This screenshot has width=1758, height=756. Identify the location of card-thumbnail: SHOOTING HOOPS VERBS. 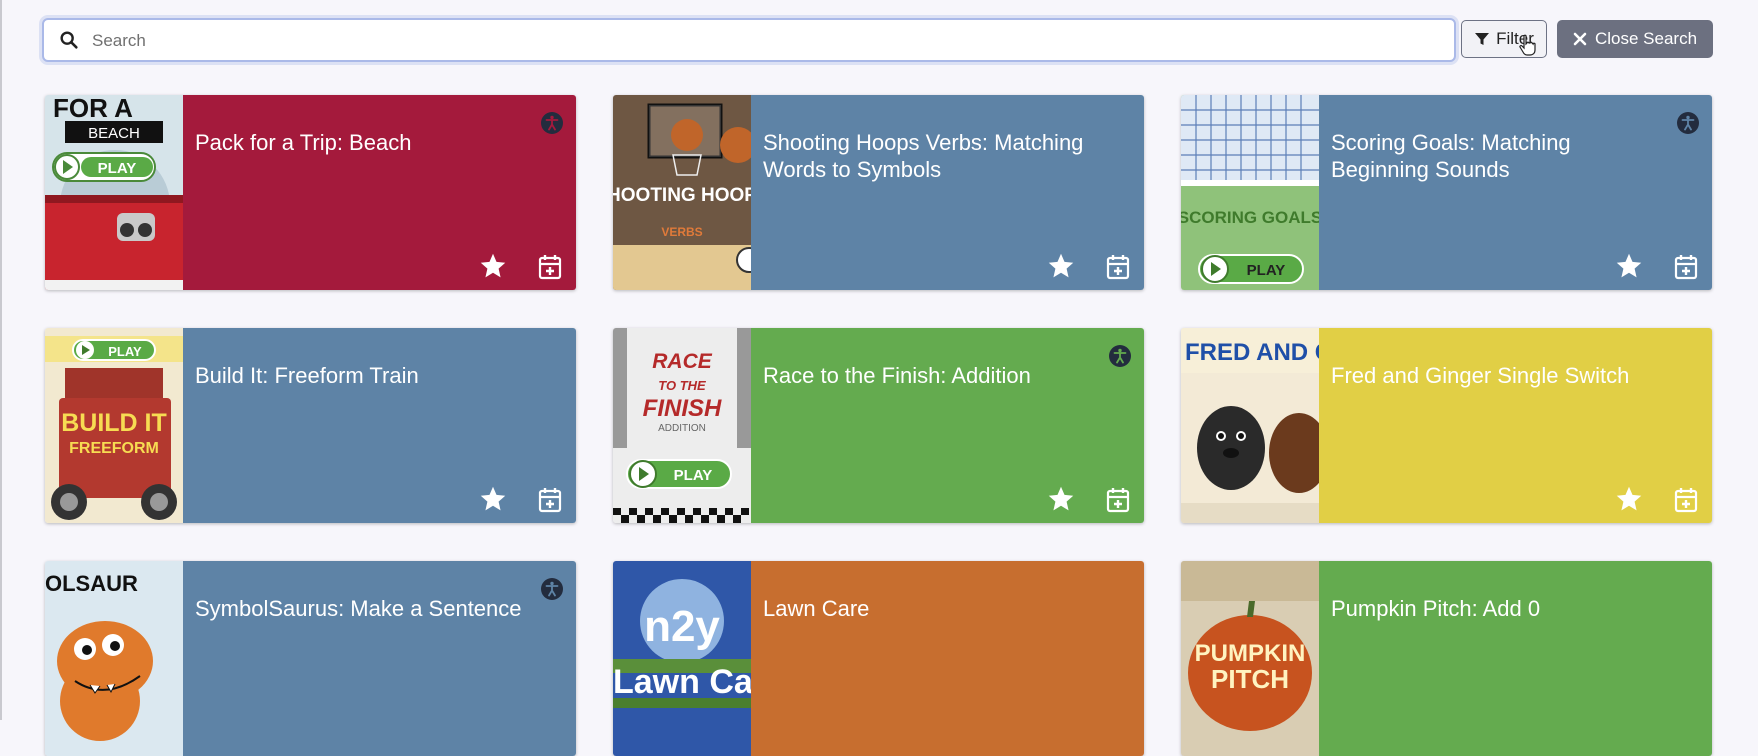
(682, 192).